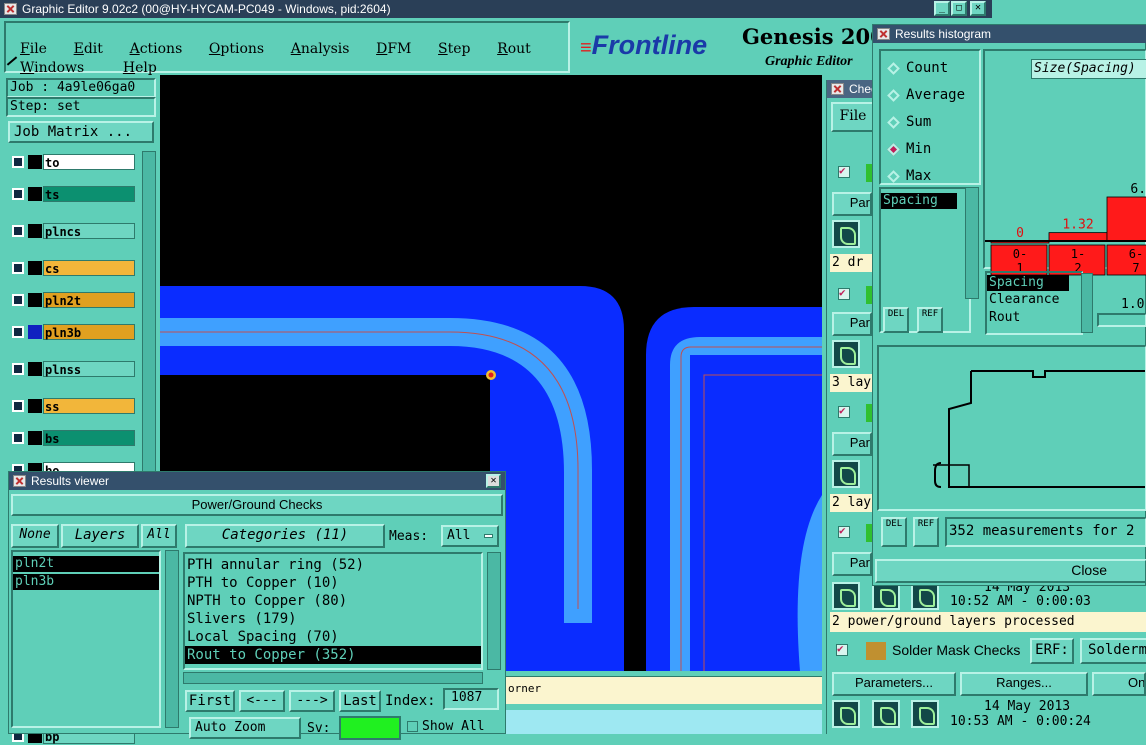 The height and width of the screenshot is (745, 1146). I want to click on layer-name: plnss, so click(89, 369).